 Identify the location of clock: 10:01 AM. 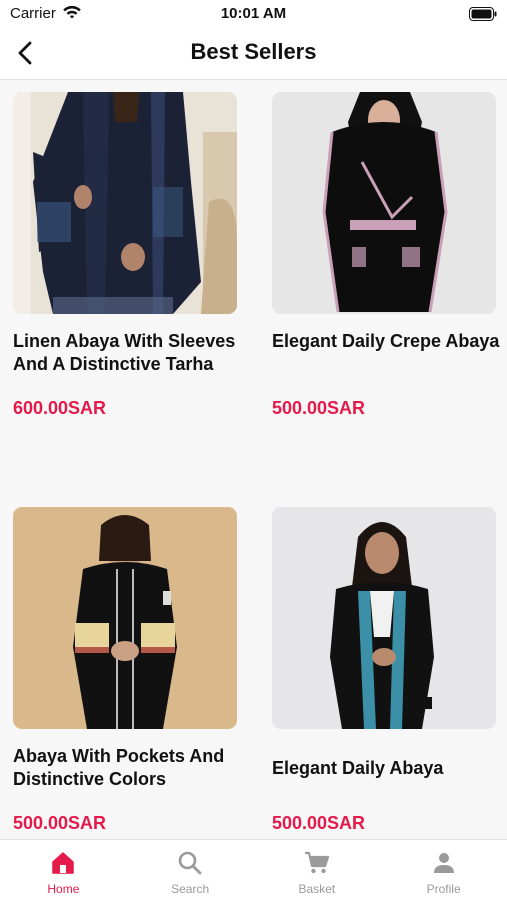
(253, 13).